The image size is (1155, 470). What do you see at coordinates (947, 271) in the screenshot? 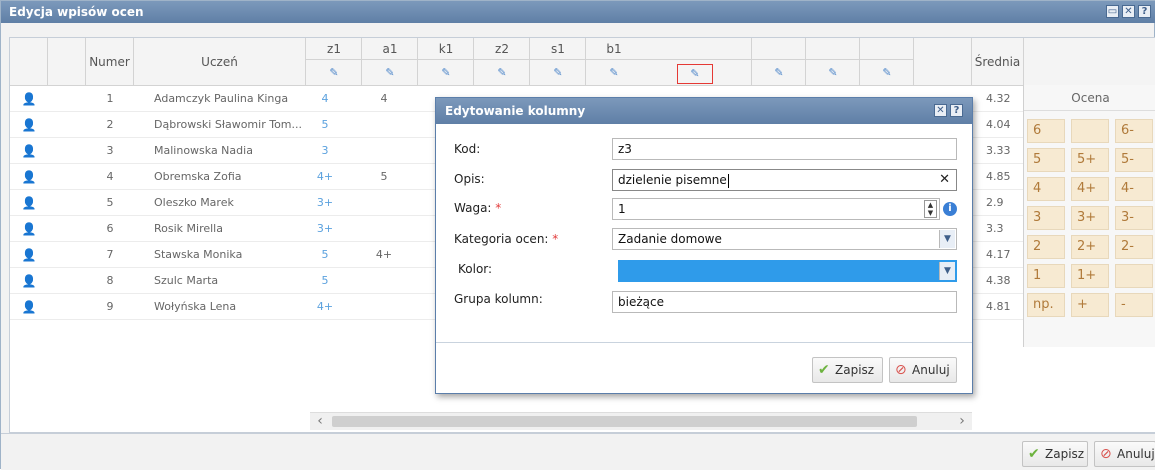
I see `chevron-down-icon-2: ▼` at bounding box center [947, 271].